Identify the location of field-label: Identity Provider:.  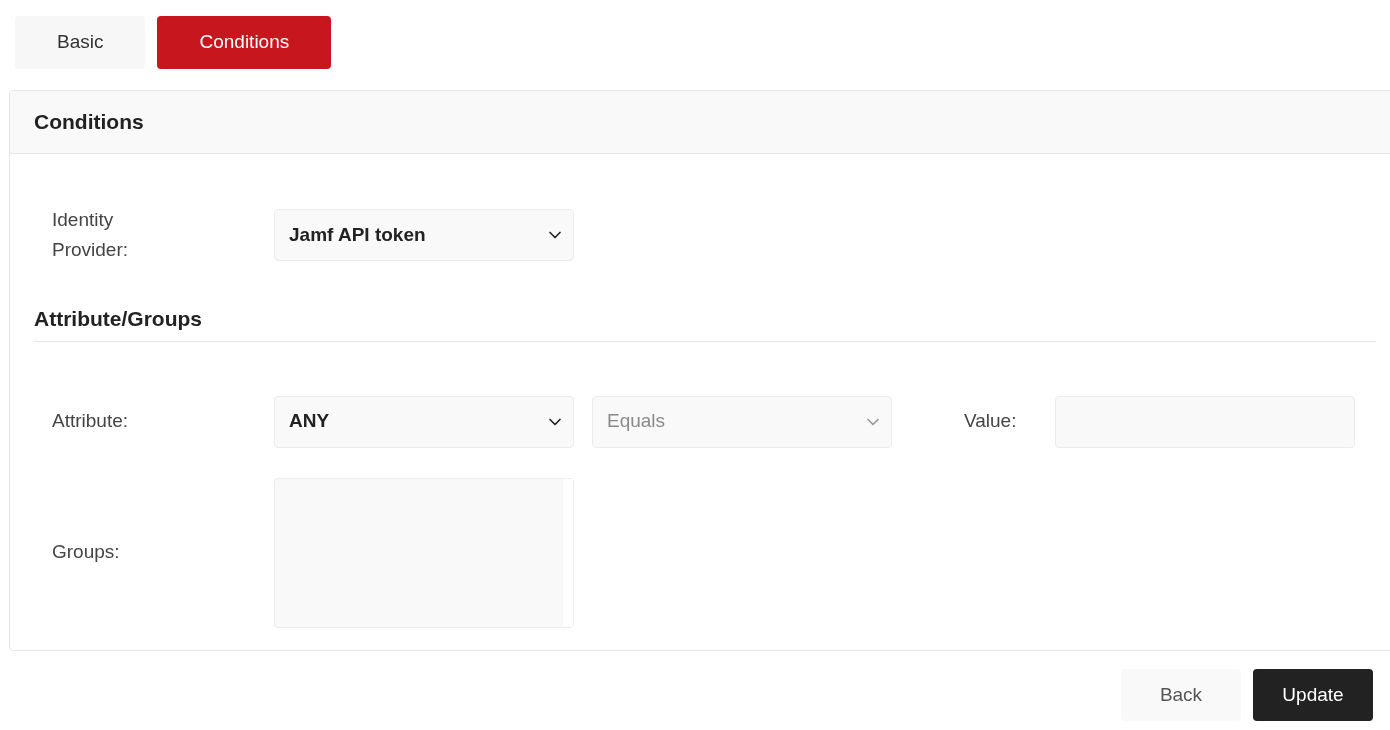
(91, 235).